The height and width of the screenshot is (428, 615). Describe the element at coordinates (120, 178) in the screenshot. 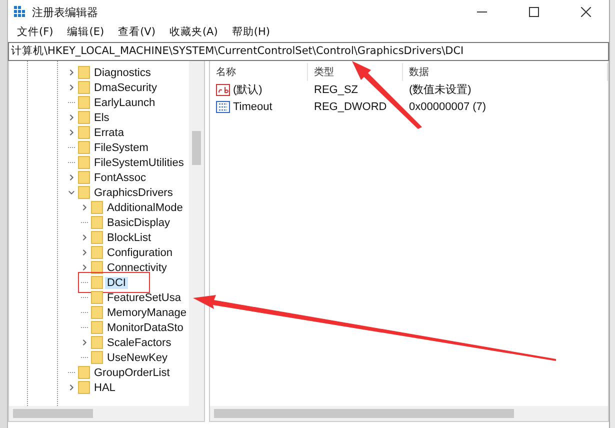

I see `tree-item: FontAssoc` at that location.